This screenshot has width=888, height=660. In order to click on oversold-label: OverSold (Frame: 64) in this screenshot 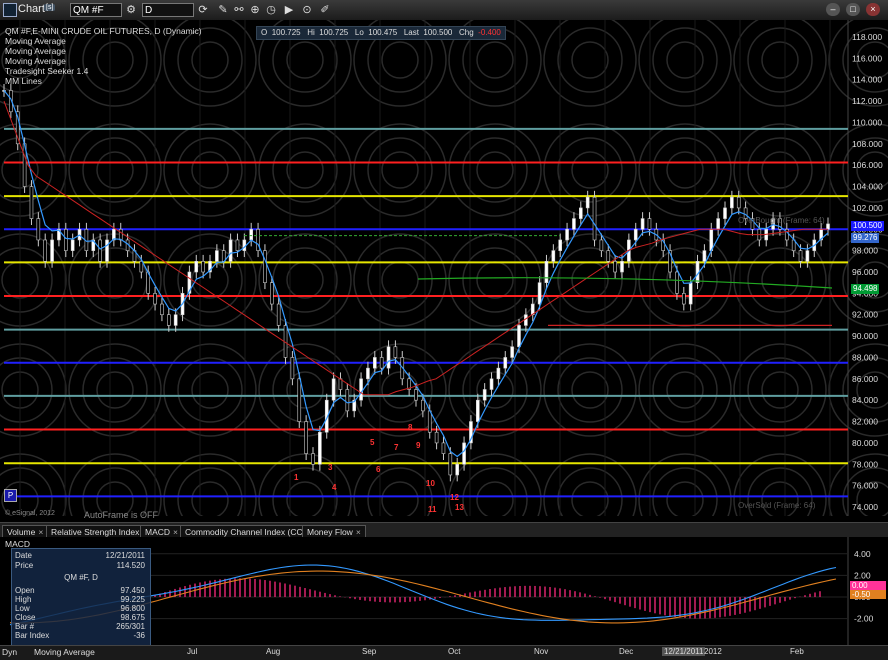, I will do `click(777, 505)`.